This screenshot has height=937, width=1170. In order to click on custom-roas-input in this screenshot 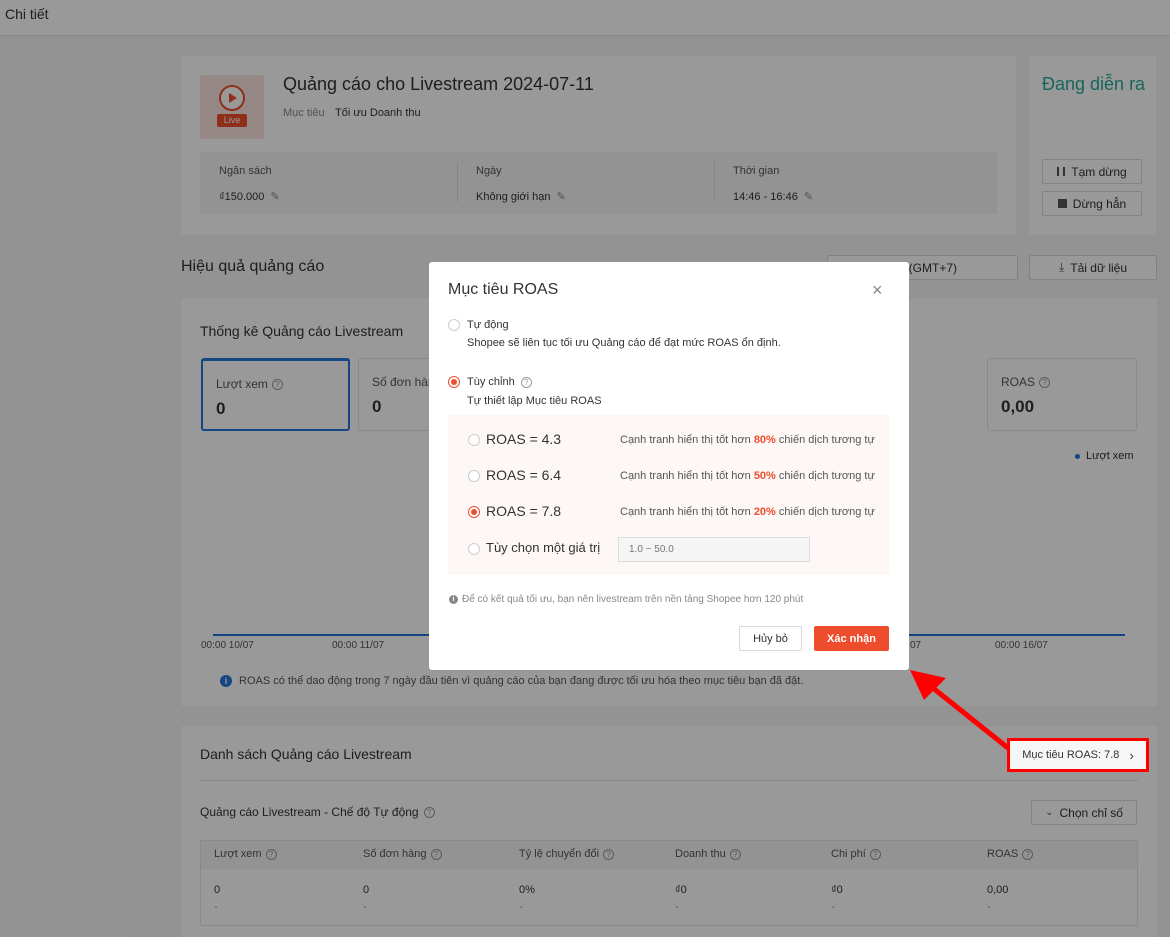, I will do `click(714, 549)`.